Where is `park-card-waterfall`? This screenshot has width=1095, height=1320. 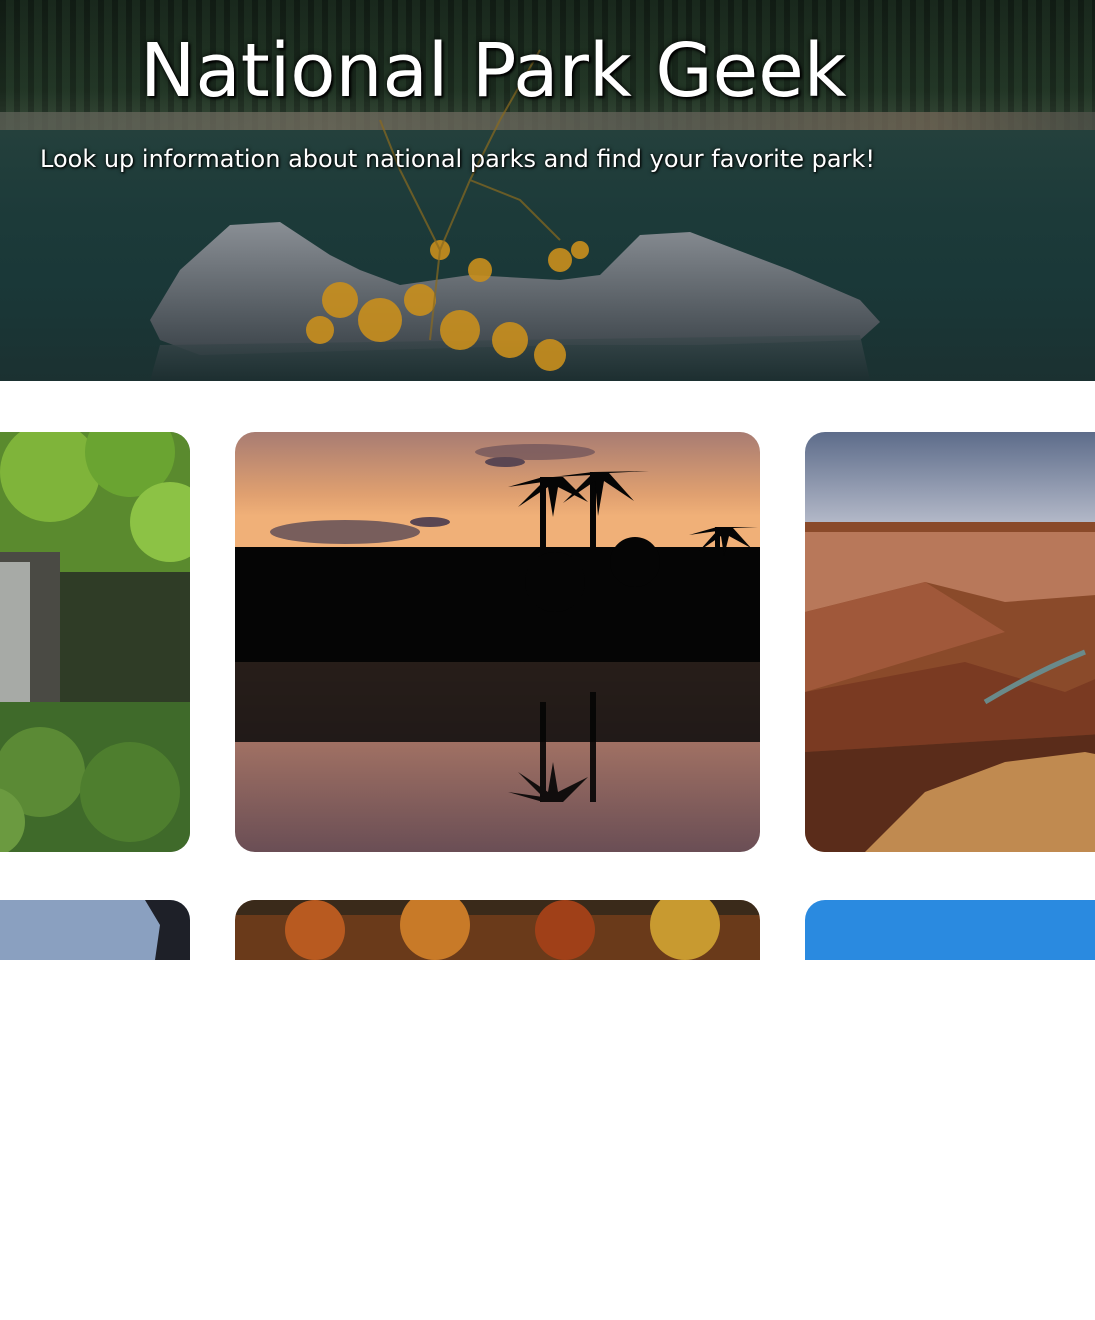
park-card-waterfall is located at coordinates (95, 642).